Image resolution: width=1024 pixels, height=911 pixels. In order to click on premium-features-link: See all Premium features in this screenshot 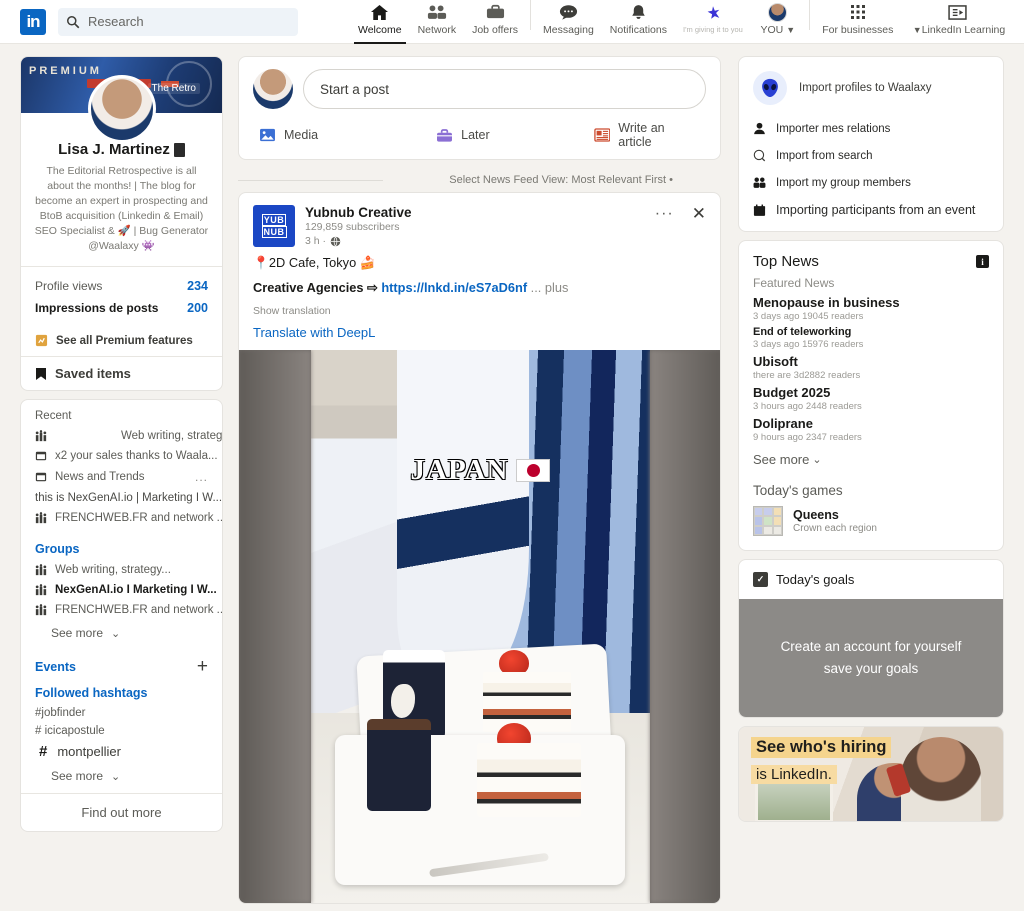, I will do `click(121, 340)`.